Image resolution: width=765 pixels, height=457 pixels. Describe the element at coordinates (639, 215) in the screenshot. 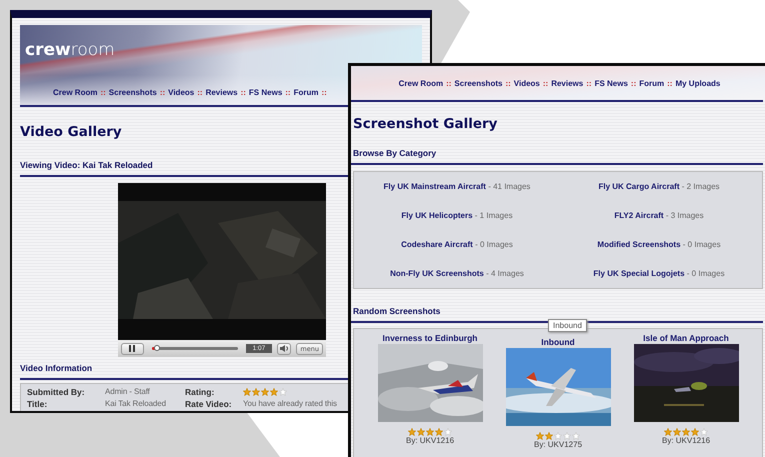

I see `category-link: FLY2 Aircraft` at that location.